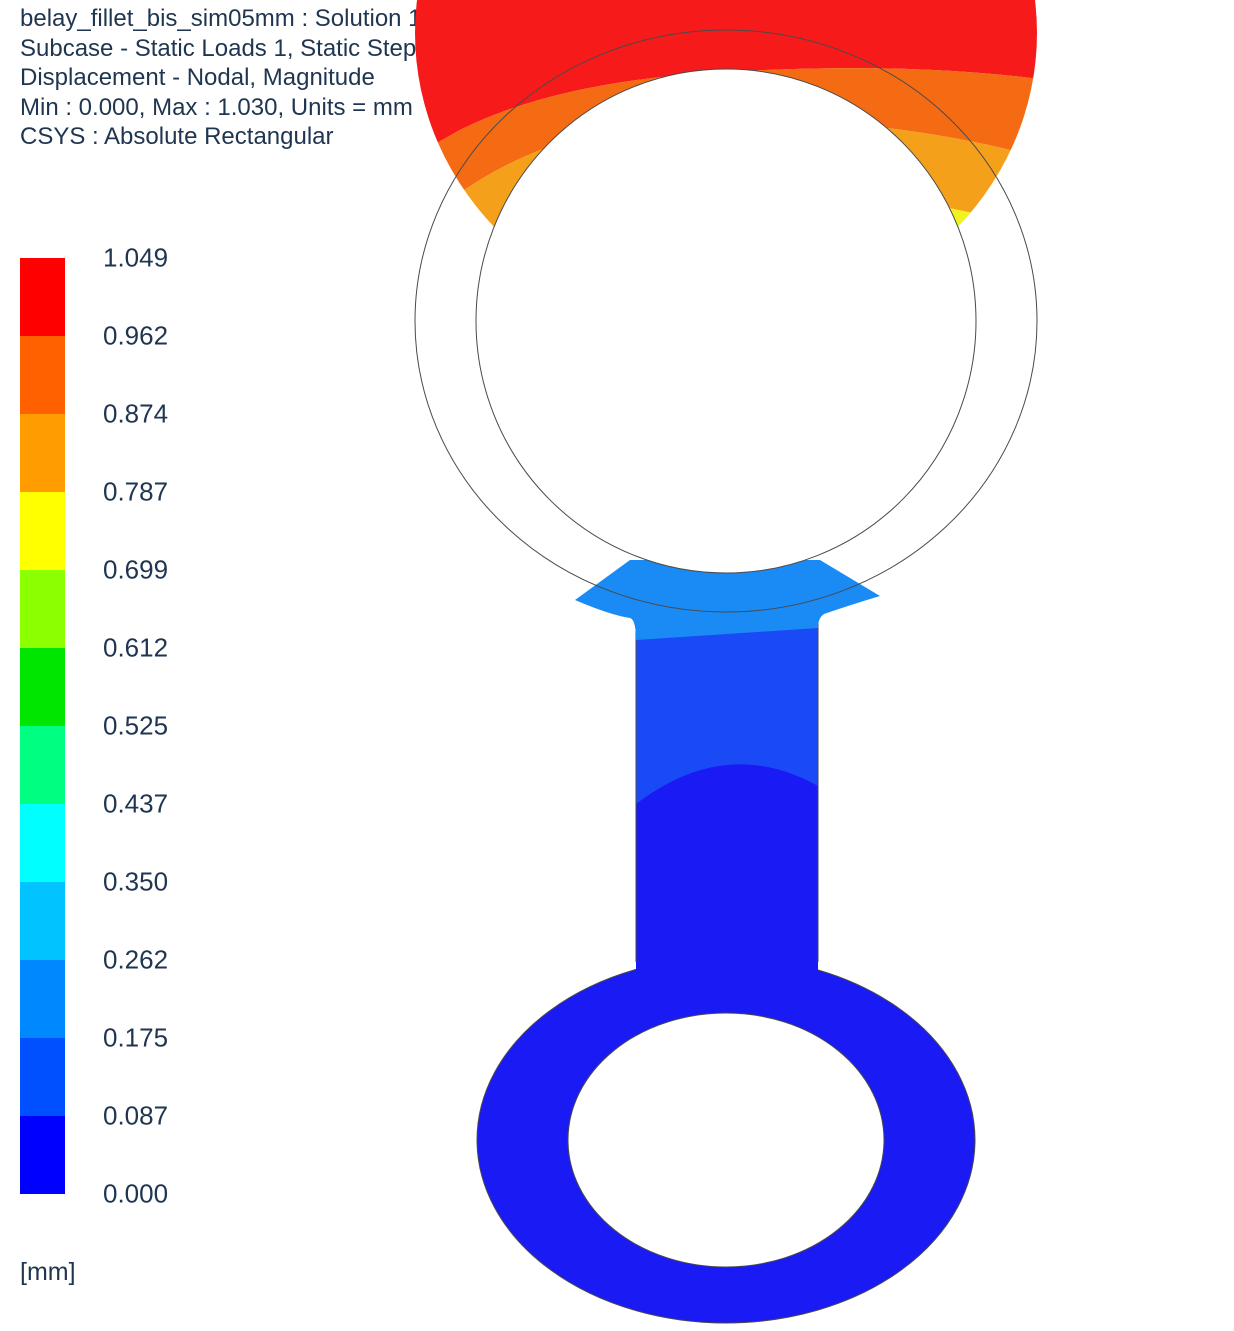  What do you see at coordinates (726, 1140) in the screenshot?
I see `bottom-ring` at bounding box center [726, 1140].